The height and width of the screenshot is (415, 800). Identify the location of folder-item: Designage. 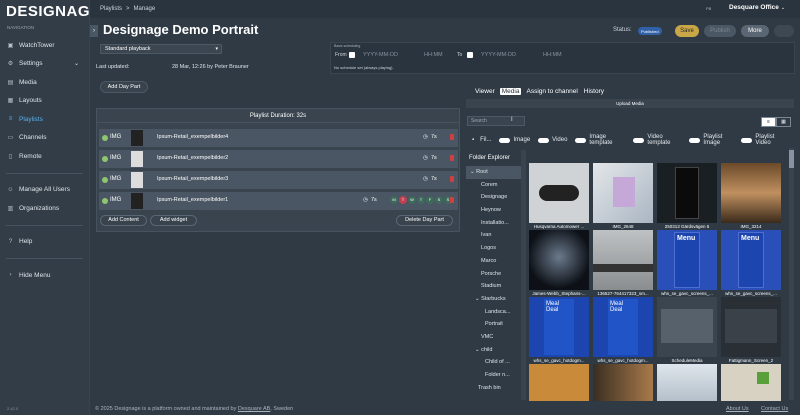
(493, 197).